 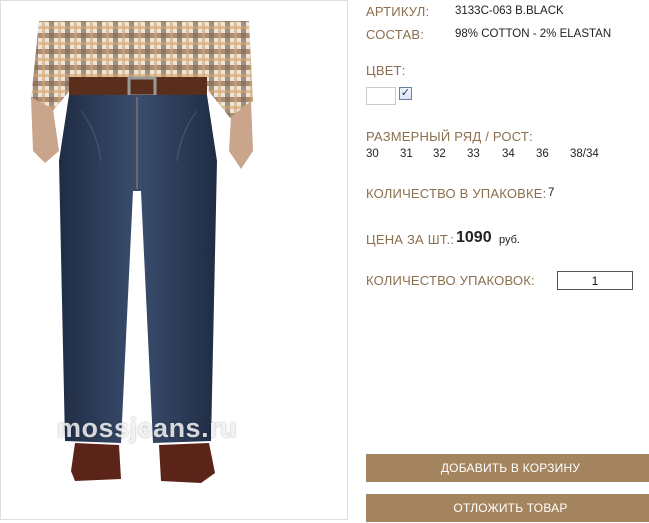 What do you see at coordinates (406, 154) in the screenshot?
I see `size-item: 31` at bounding box center [406, 154].